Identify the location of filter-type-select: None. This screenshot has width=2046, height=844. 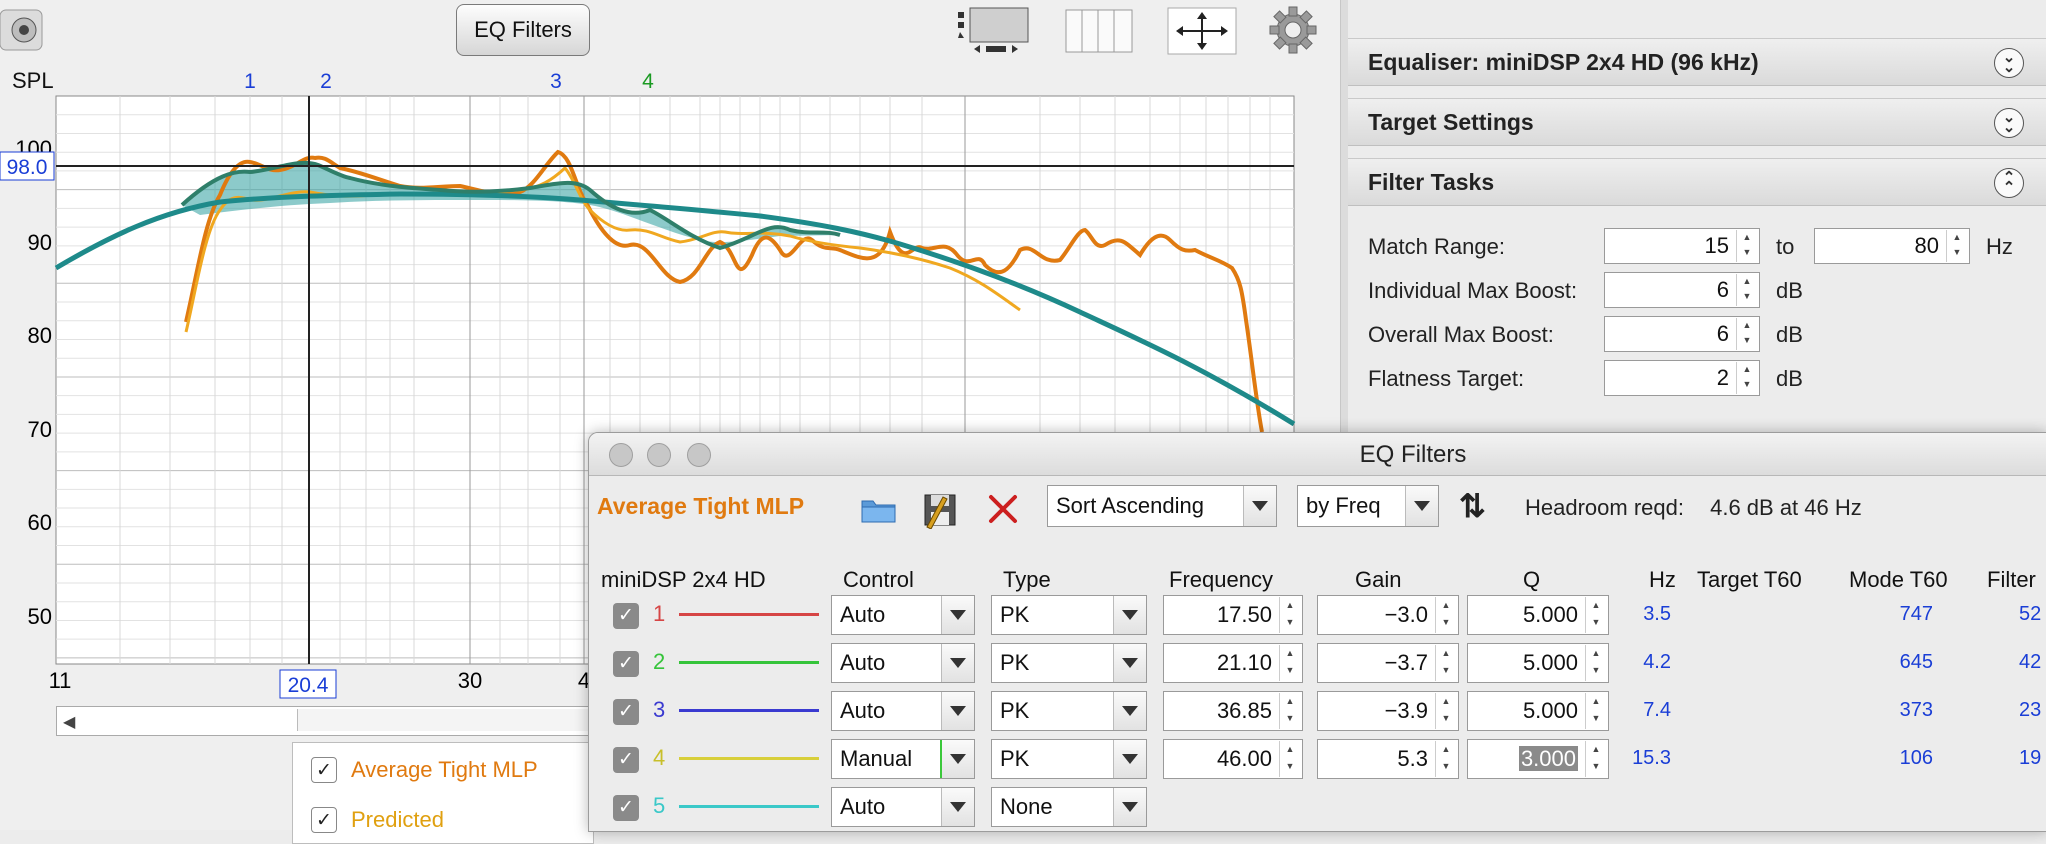
(1069, 807).